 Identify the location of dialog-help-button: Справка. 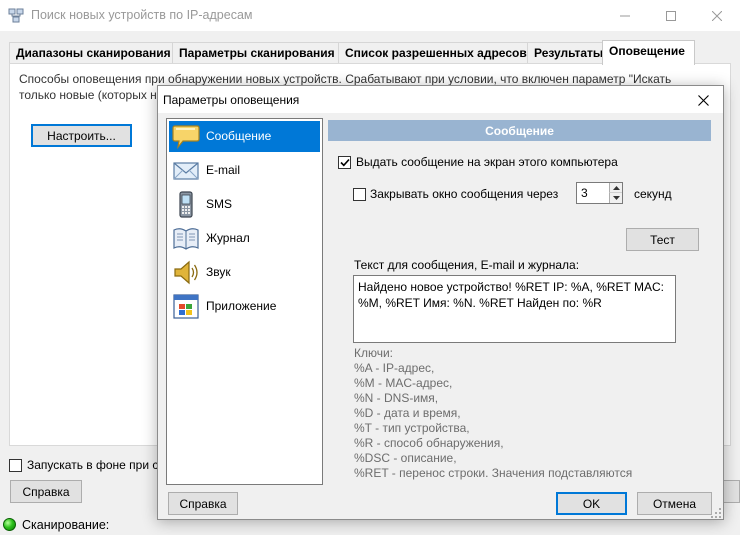
(203, 503).